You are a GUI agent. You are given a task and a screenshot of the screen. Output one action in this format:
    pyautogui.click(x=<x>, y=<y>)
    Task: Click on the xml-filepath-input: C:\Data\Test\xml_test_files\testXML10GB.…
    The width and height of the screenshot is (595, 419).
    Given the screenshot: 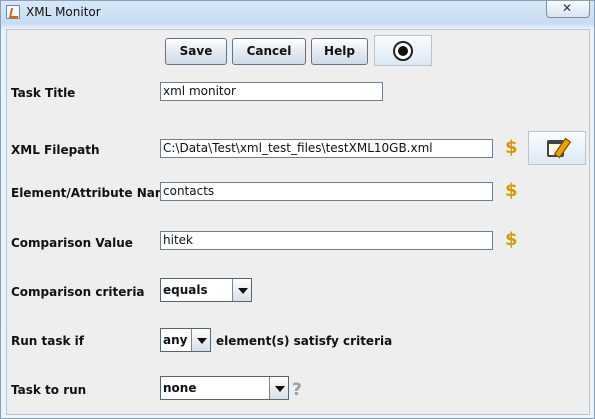 What is the action you would take?
    pyautogui.click(x=326, y=148)
    